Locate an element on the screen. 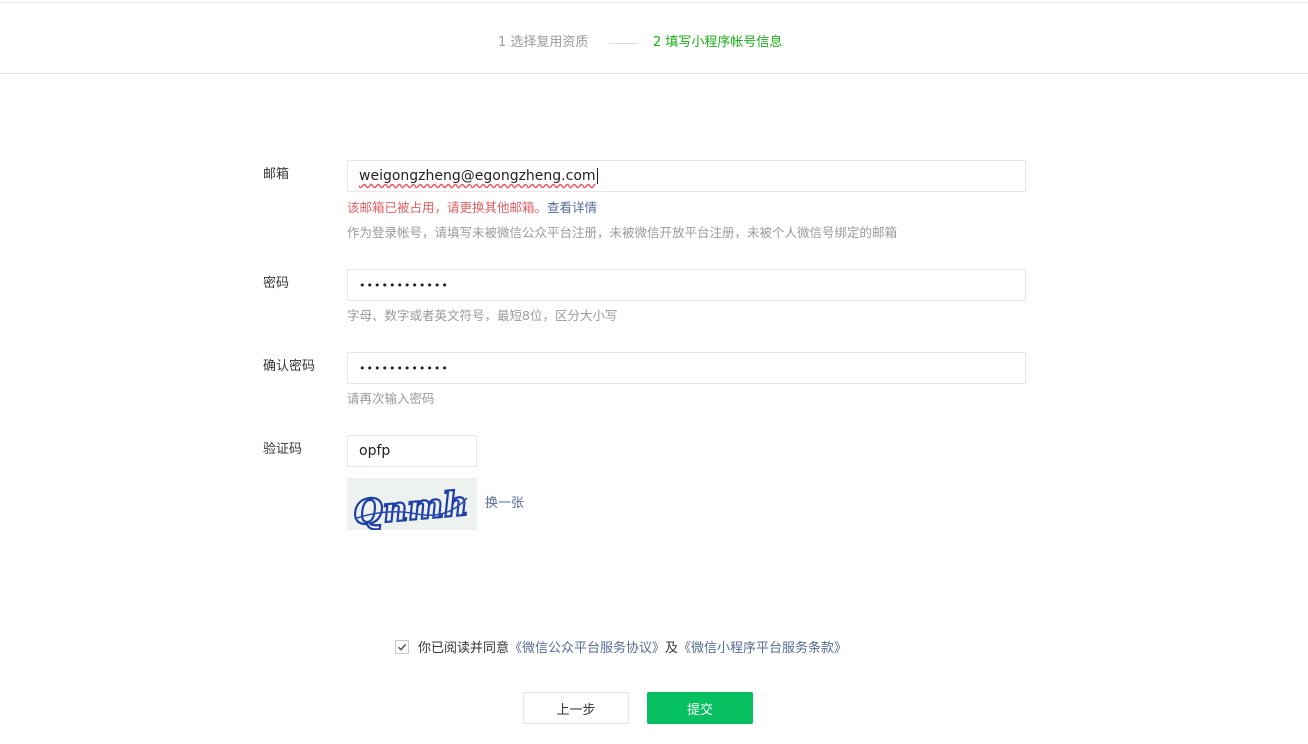  confirm-password-field: •••••••••••• is located at coordinates (686, 368).